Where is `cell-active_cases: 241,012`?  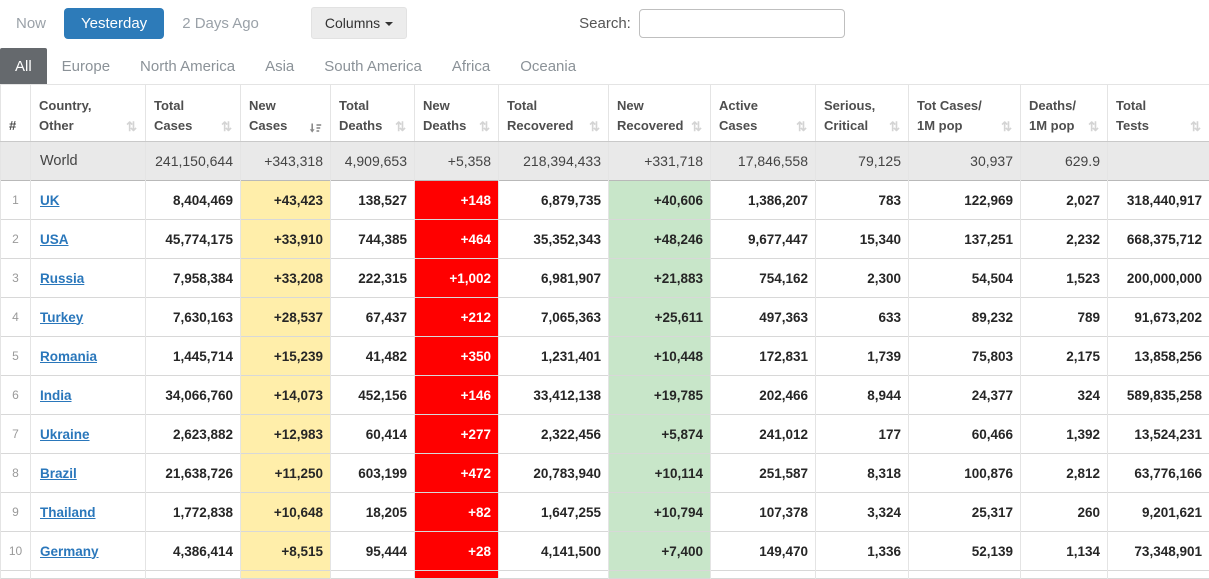 cell-active_cases: 241,012 is located at coordinates (763, 434).